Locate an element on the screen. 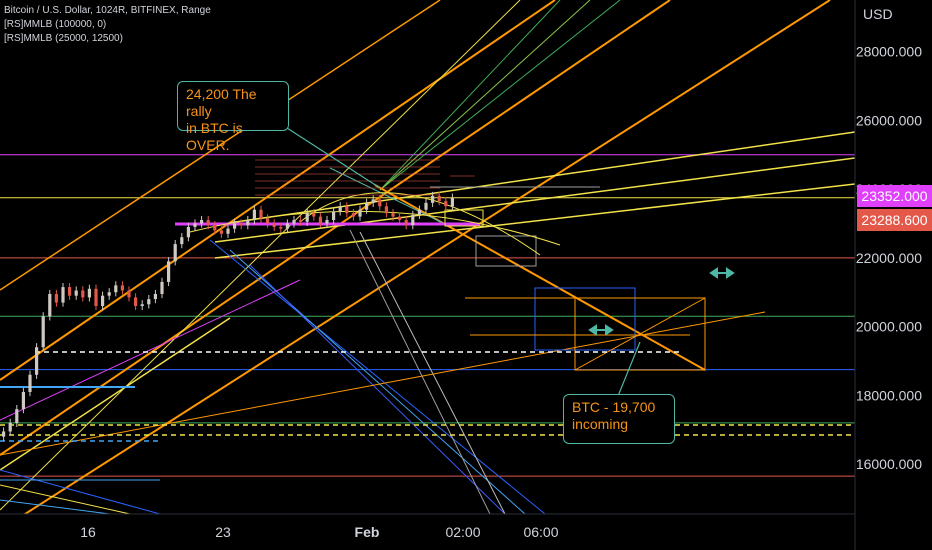  price-tick-label: 16000.000 is located at coordinates (889, 464).